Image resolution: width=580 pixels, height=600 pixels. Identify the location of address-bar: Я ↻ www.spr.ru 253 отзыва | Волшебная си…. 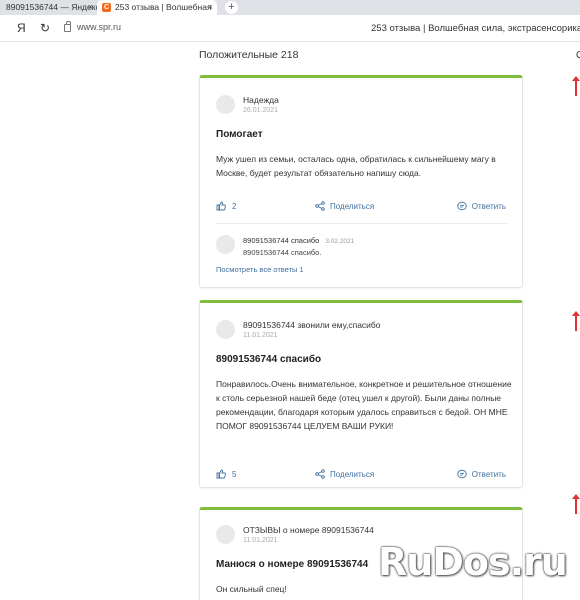
(290, 28).